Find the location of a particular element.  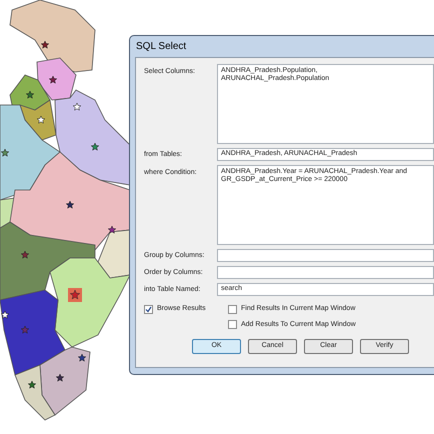

window-title: SQL Select is located at coordinates (161, 47).